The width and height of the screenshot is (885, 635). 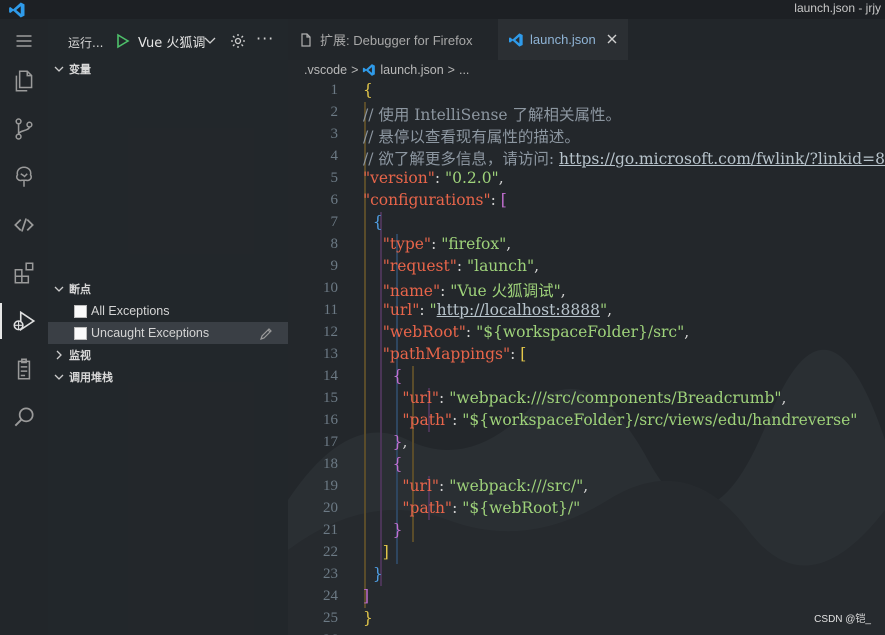 I want to click on code-line: 20 "path": "${webRoot}/", so click(x=586, y=509).